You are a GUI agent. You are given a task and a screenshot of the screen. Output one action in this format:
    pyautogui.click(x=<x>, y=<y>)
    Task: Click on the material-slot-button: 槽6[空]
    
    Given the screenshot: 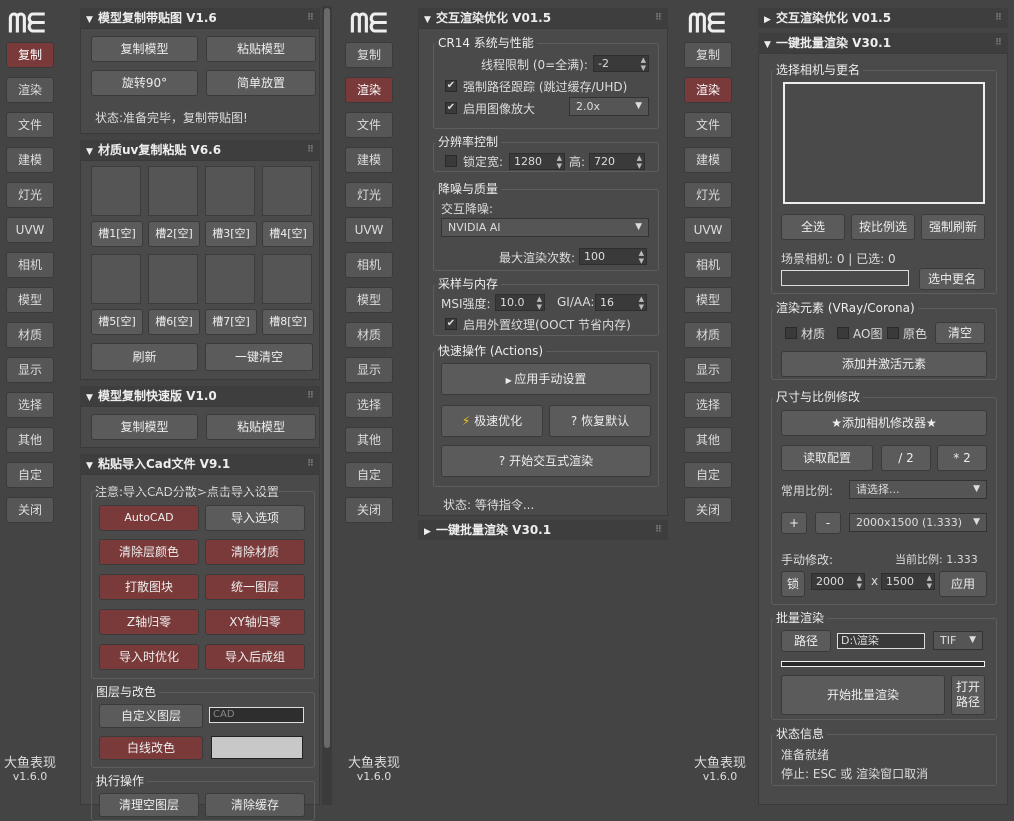 What is the action you would take?
    pyautogui.click(x=174, y=322)
    